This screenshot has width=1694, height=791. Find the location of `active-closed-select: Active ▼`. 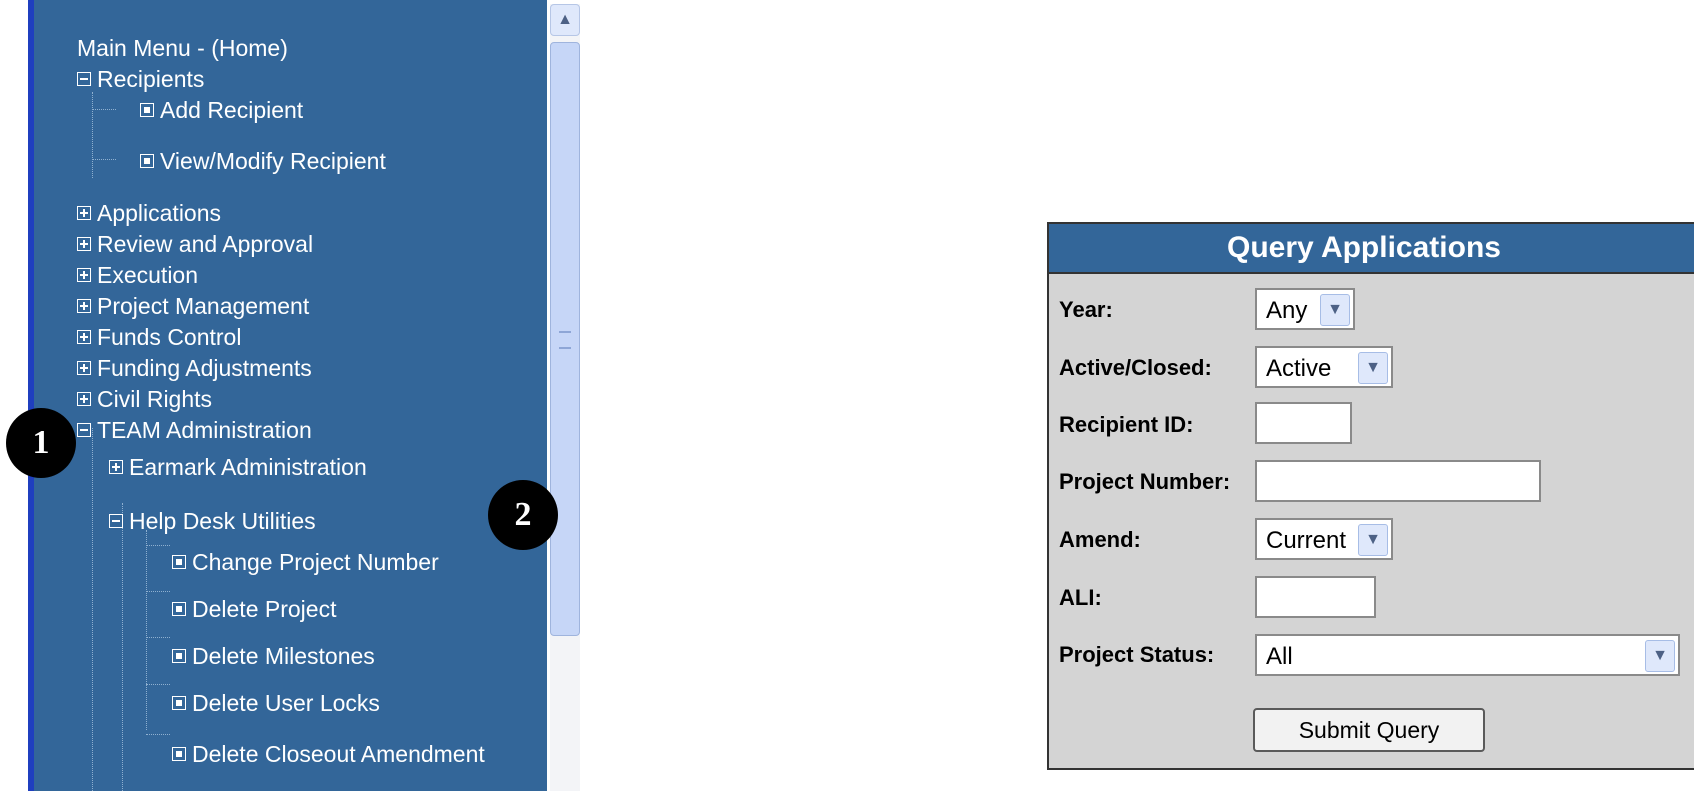

active-closed-select: Active ▼ is located at coordinates (1324, 367).